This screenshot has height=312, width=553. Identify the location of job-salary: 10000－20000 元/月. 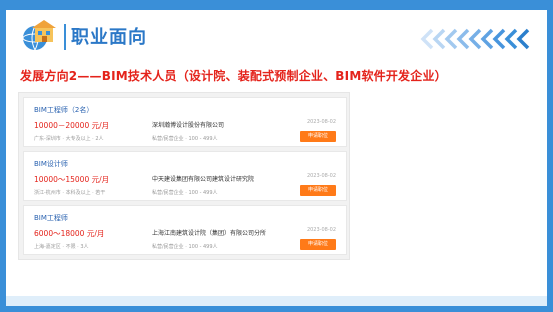
(72, 125).